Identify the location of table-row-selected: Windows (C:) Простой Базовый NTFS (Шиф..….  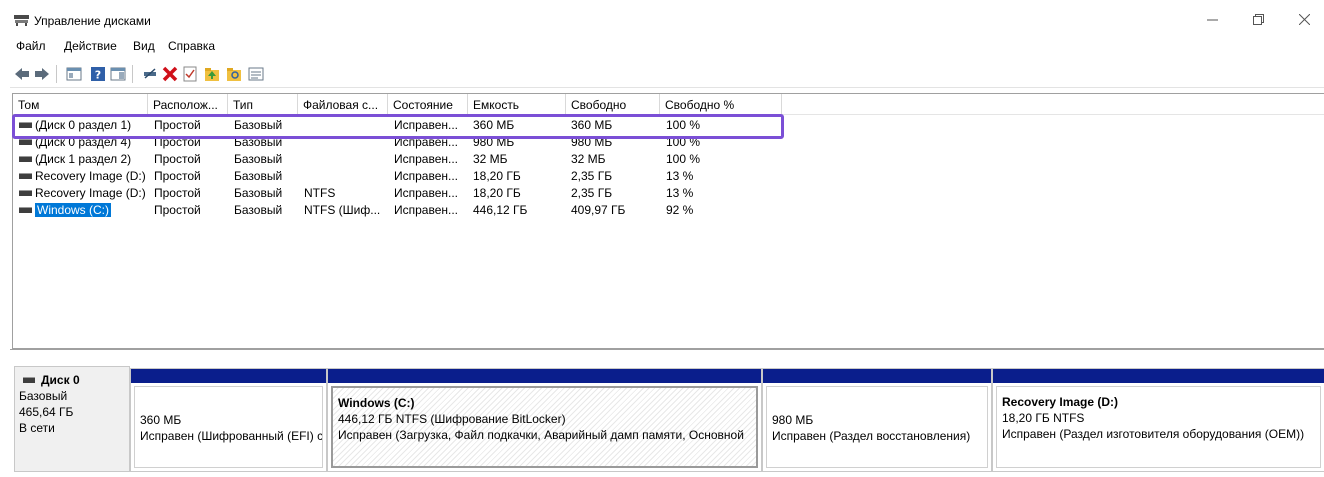
(668, 210).